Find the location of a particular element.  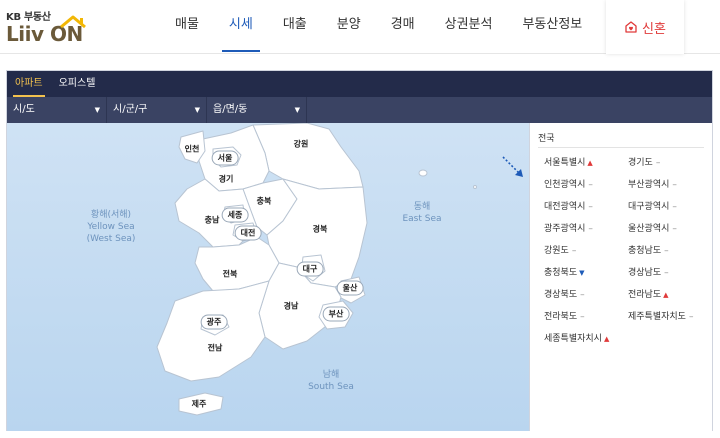

heart-house-icon is located at coordinates (631, 27).